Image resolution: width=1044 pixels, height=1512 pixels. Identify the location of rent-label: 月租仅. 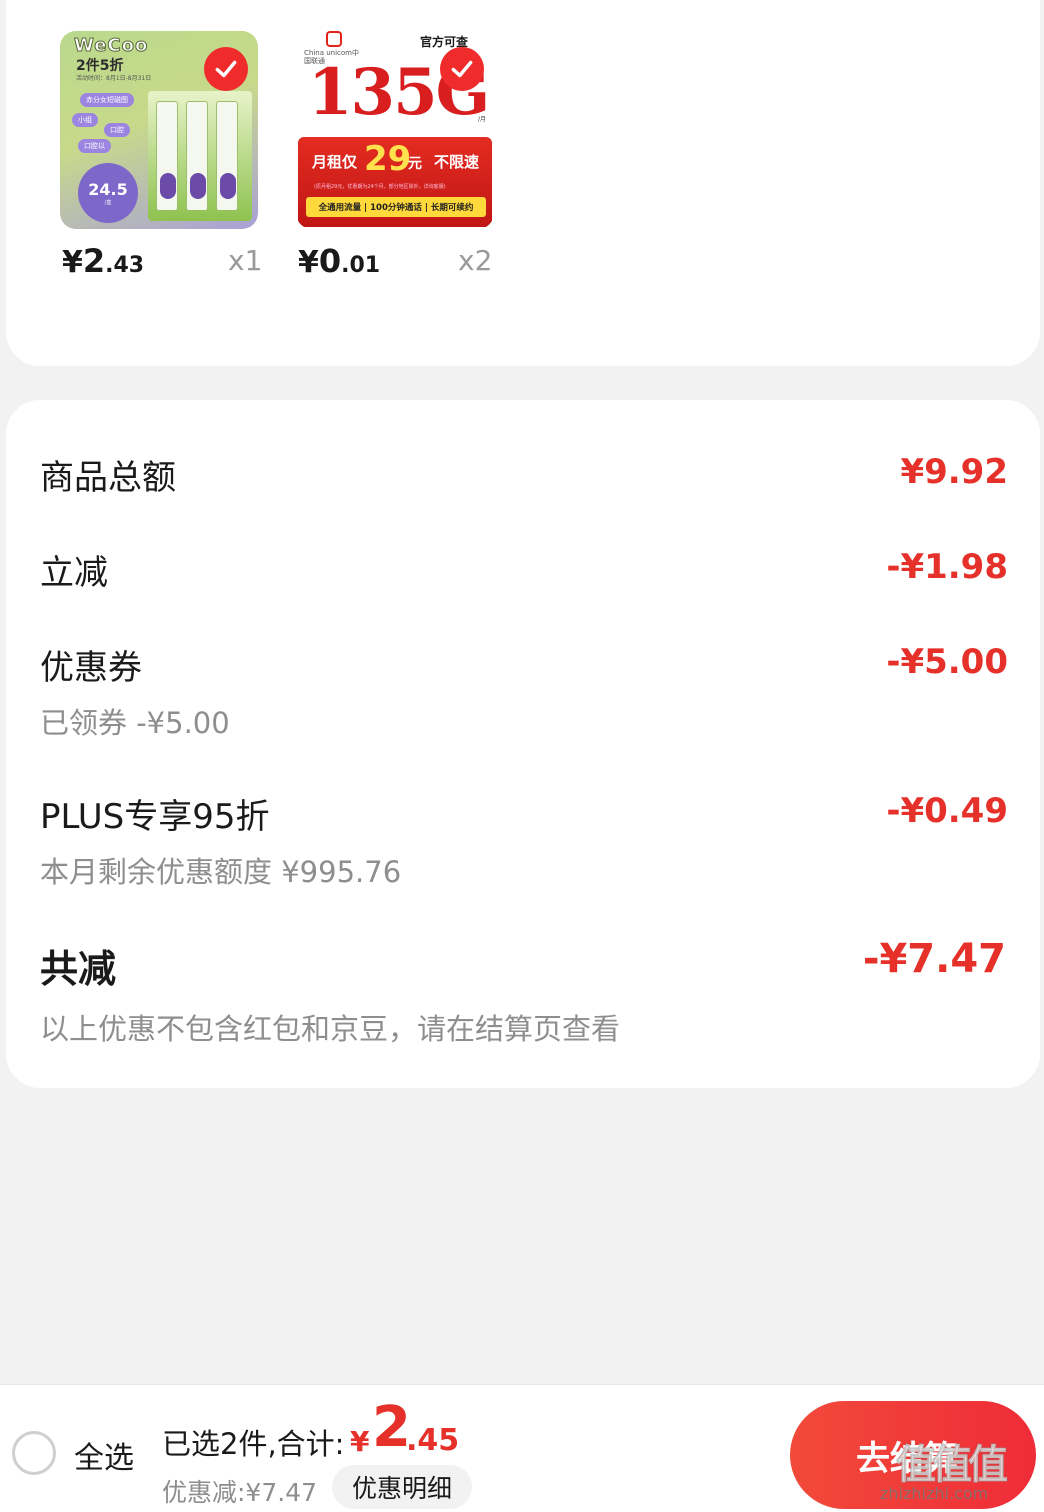
(335, 162).